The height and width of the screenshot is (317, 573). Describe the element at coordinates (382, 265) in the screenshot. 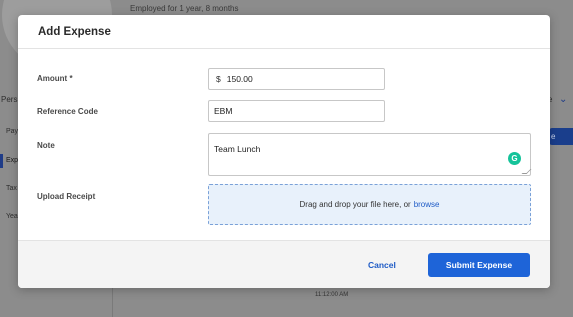

I see `cancel-button: Cancel` at that location.